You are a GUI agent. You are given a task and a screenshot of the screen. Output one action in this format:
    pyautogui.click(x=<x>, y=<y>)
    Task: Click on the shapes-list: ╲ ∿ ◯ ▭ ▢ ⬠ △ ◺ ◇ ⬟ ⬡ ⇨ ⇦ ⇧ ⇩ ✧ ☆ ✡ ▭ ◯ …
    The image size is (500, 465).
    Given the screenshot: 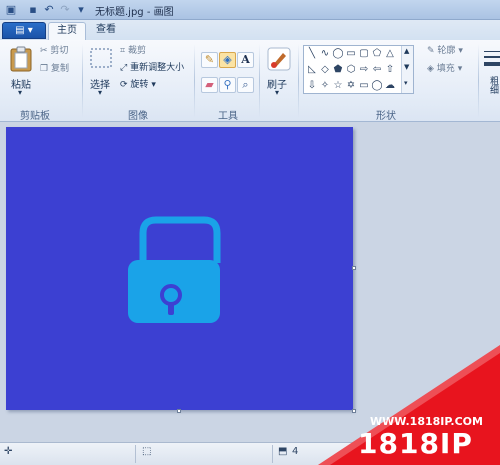 What is the action you would take?
    pyautogui.click(x=358, y=69)
    